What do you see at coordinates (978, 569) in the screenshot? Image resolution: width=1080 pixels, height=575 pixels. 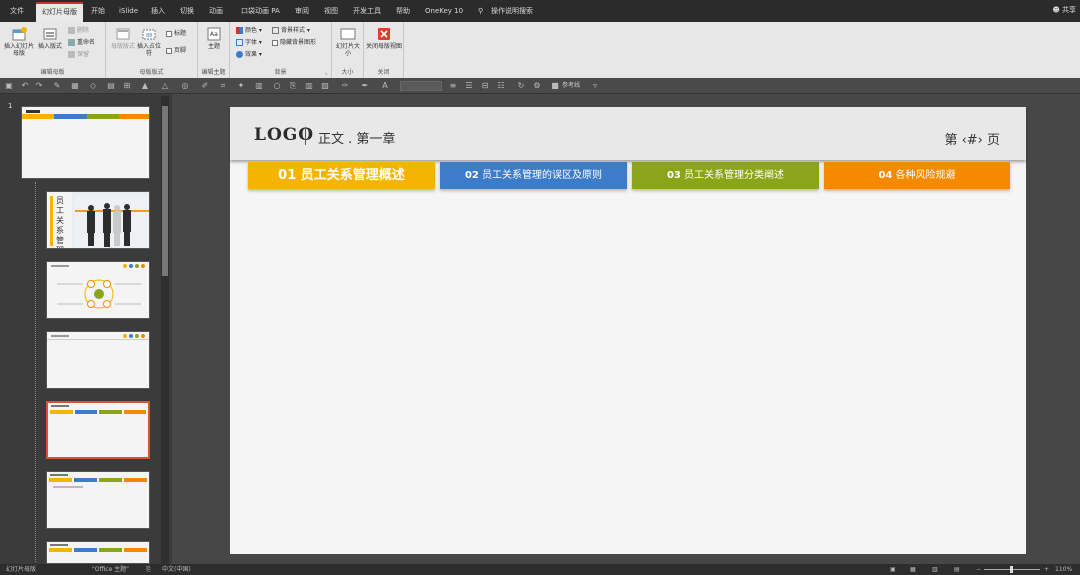 I see `zoom-out-icon: −` at bounding box center [978, 569].